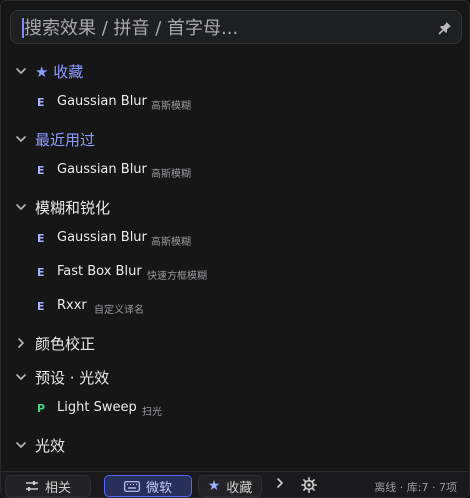 The image size is (470, 498). I want to click on group-label: 颜色校正, so click(65, 344).